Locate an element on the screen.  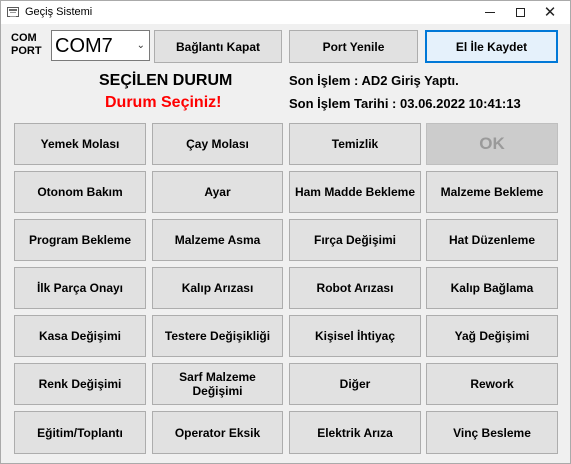
status-button-malzeme-asma: Malzeme Asma is located at coordinates (217, 240).